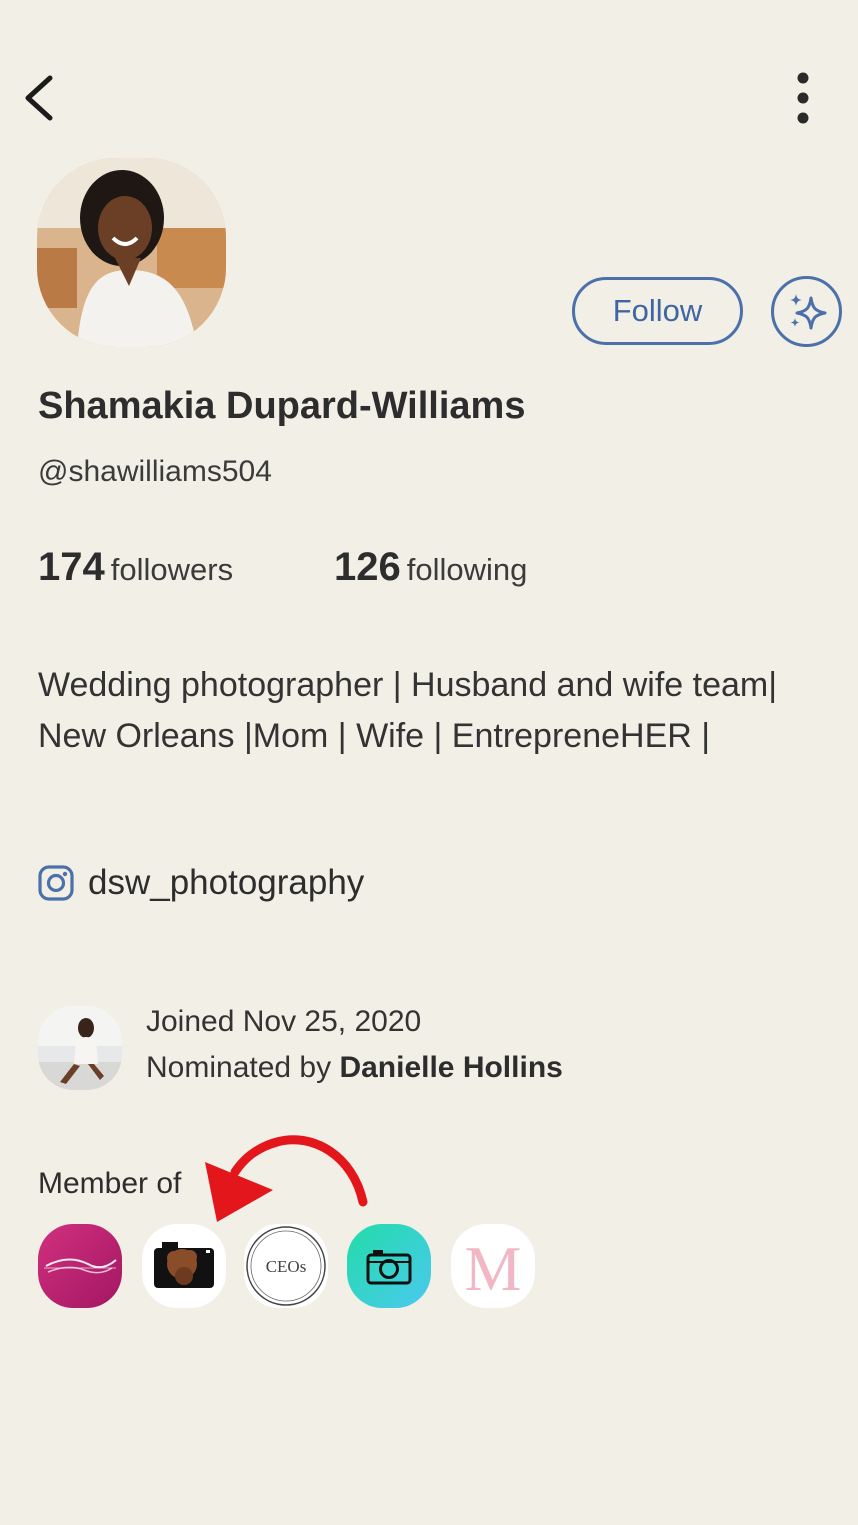 This screenshot has width=858, height=1525. I want to click on member-of-label: Member of, so click(110, 1183).